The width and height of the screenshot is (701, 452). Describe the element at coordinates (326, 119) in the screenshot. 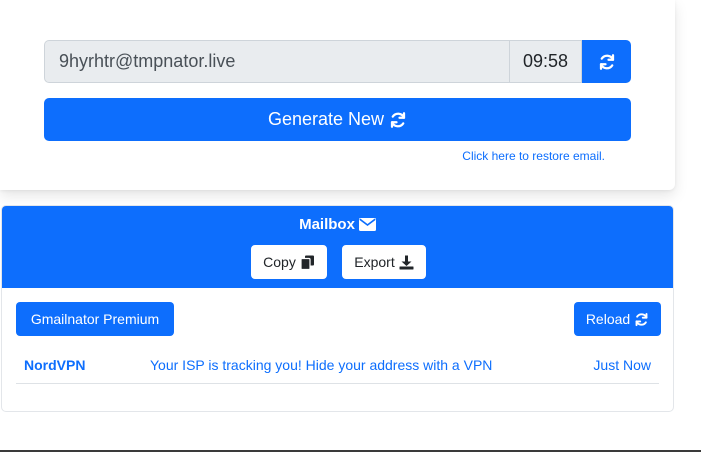

I see `generate-new-label: Generate New` at that location.